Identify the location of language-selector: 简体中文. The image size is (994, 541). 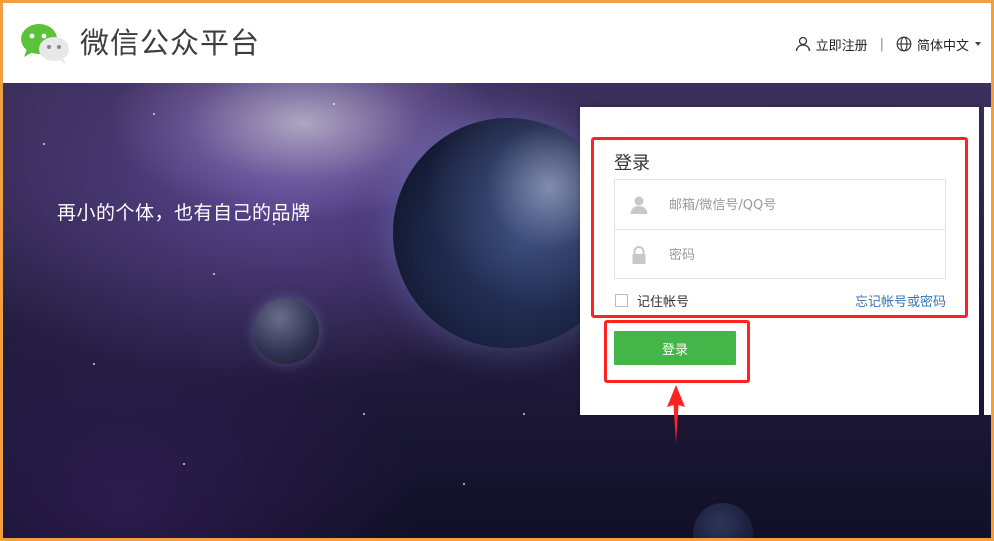
(938, 44).